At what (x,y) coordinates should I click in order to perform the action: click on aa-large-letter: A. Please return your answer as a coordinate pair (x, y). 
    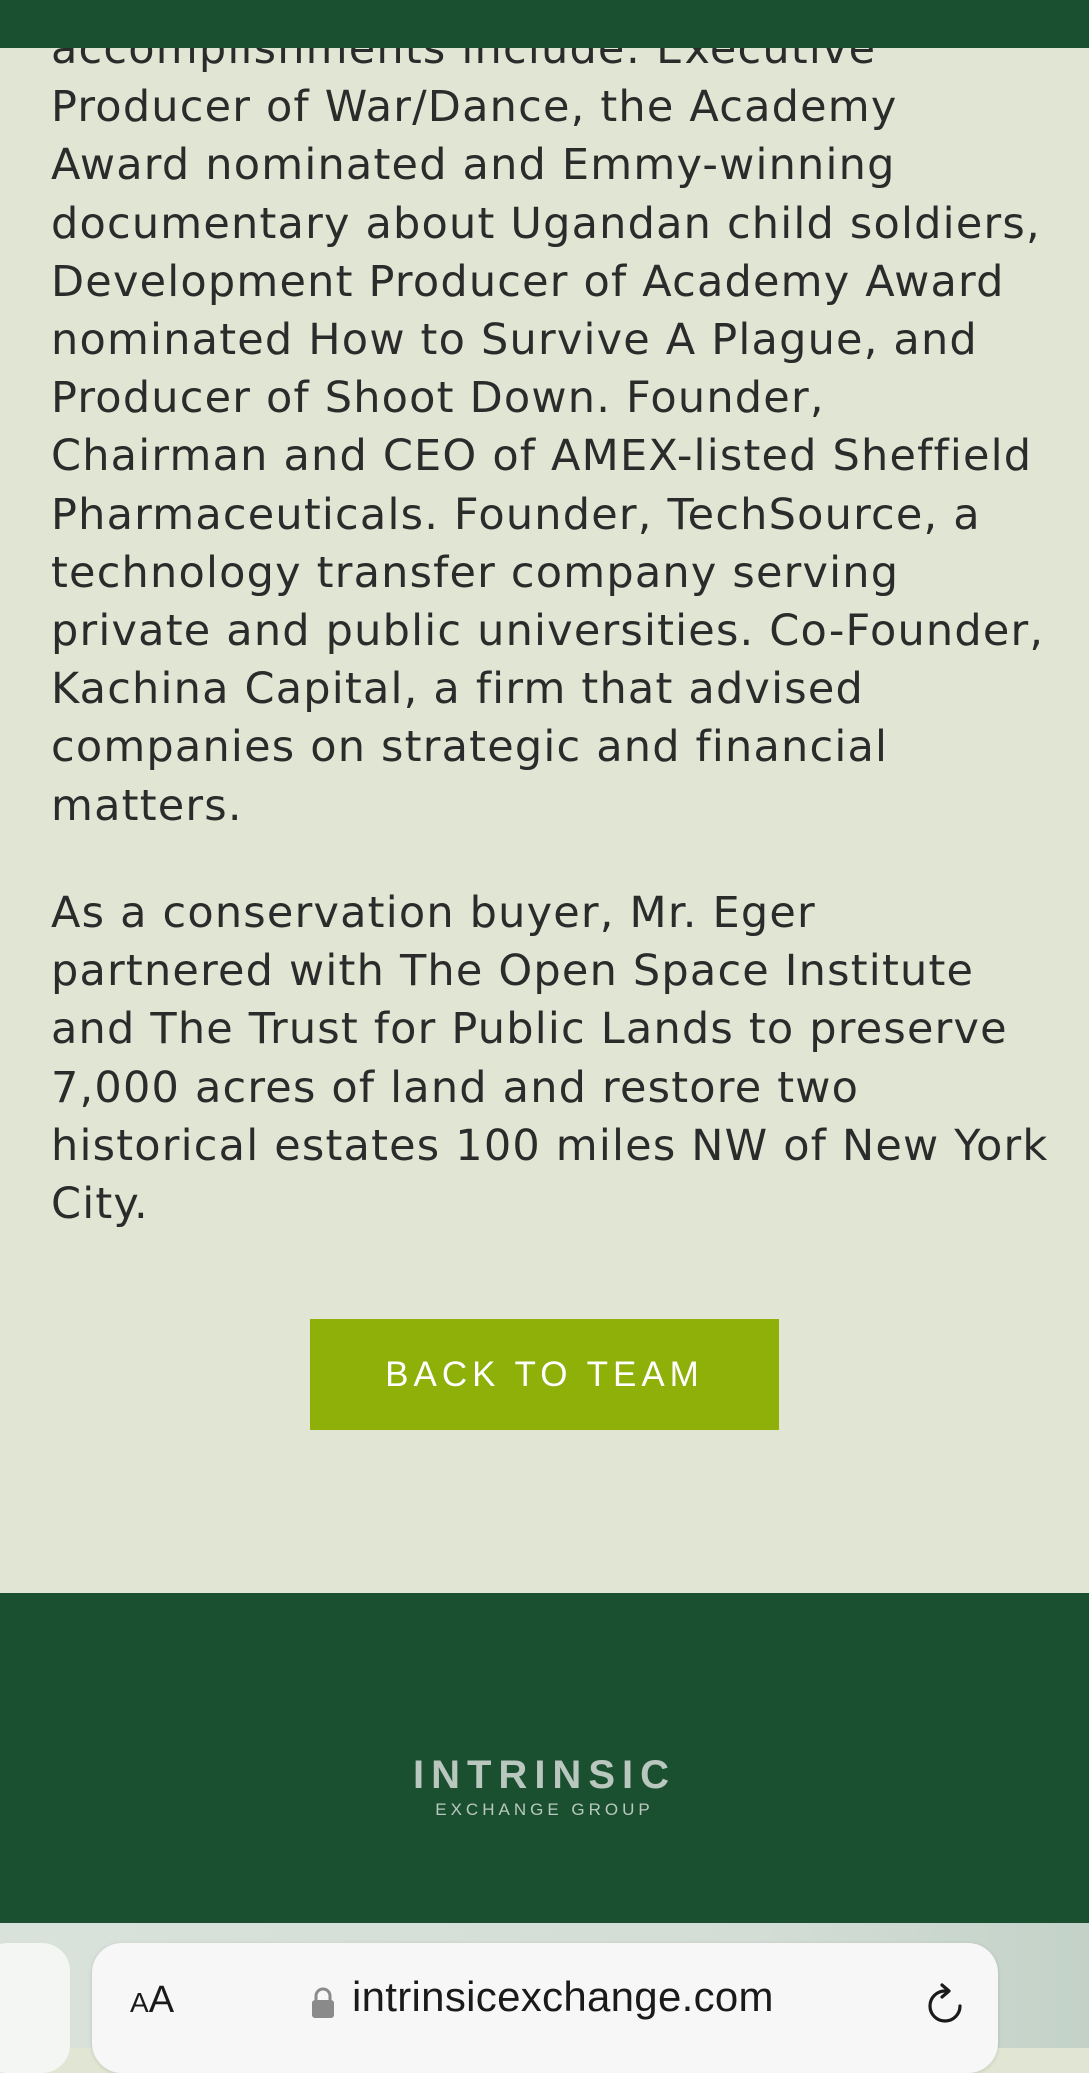
    Looking at the image, I should click on (161, 2000).